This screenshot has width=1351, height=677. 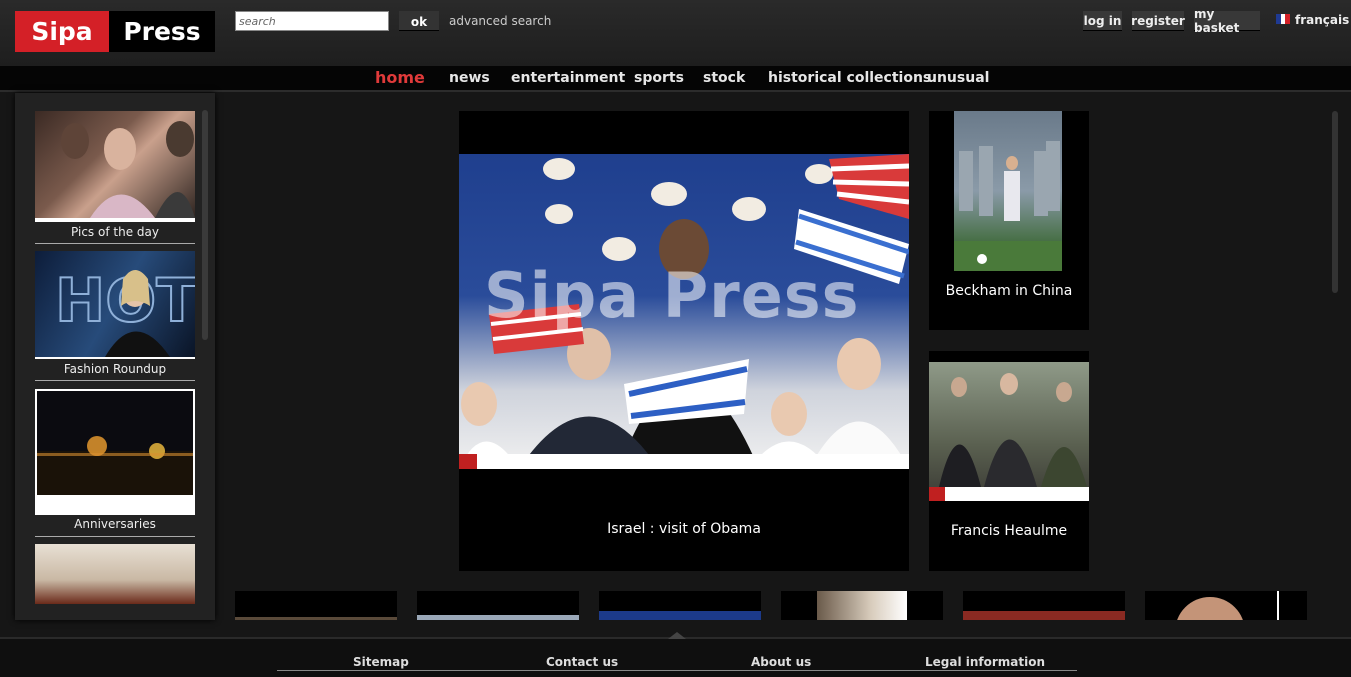 What do you see at coordinates (1322, 20) in the screenshot?
I see `language-link: français` at bounding box center [1322, 20].